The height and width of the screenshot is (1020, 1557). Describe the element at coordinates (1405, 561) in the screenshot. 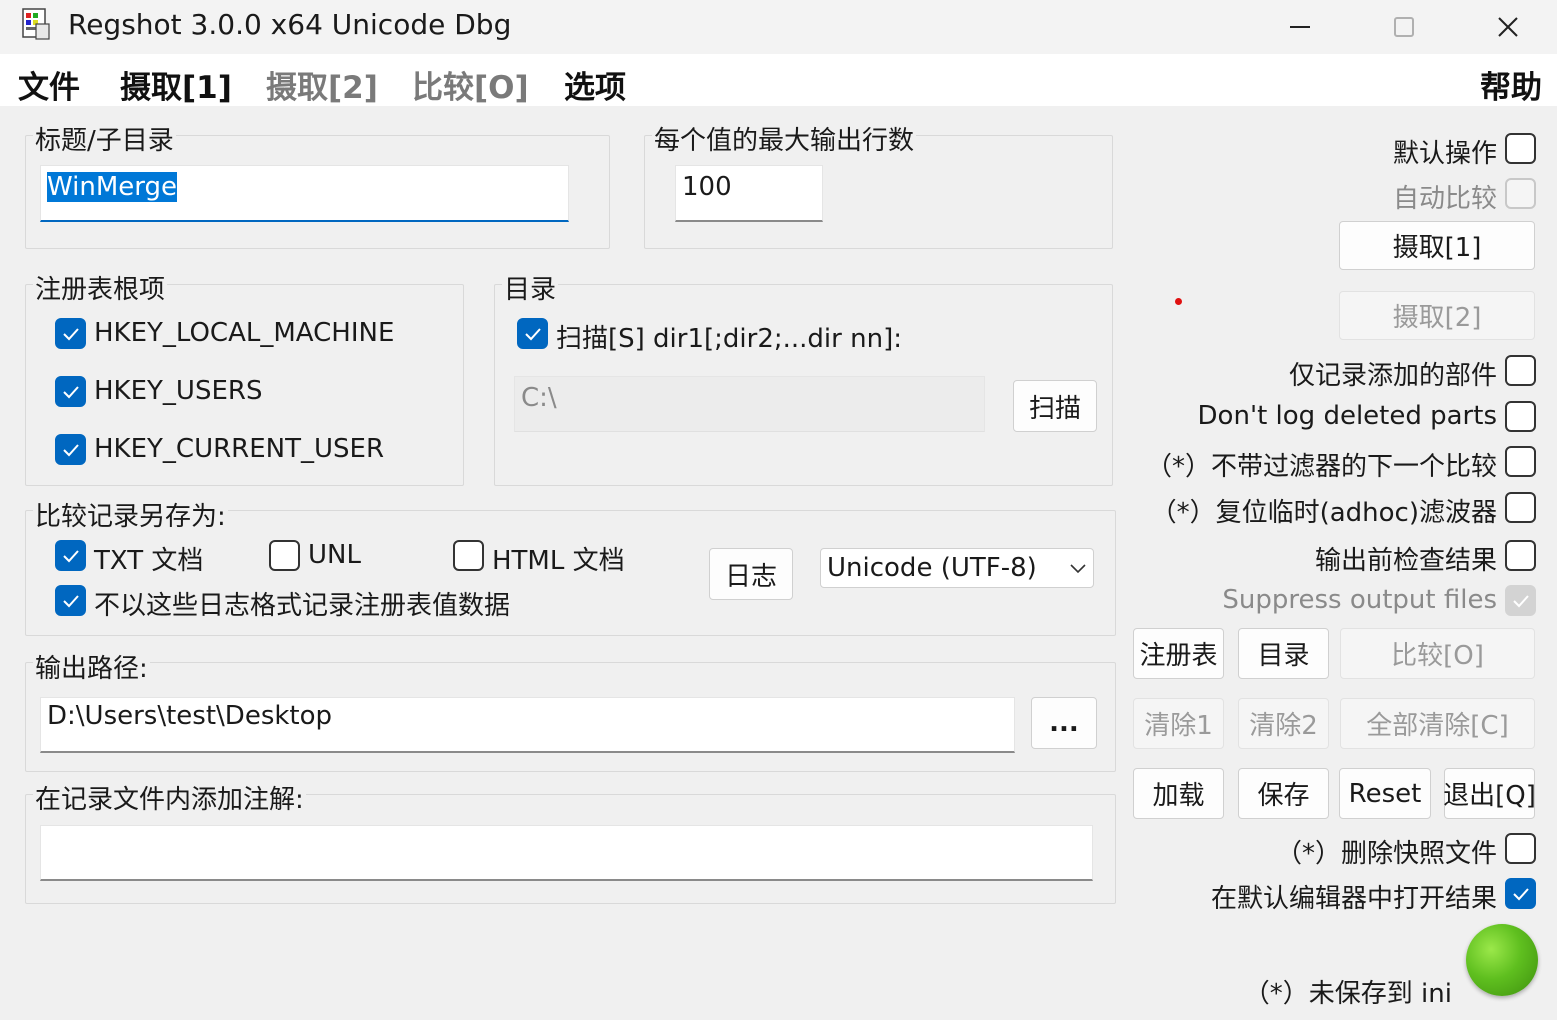

I see `check-before-output-label: 输出前检查结果` at that location.